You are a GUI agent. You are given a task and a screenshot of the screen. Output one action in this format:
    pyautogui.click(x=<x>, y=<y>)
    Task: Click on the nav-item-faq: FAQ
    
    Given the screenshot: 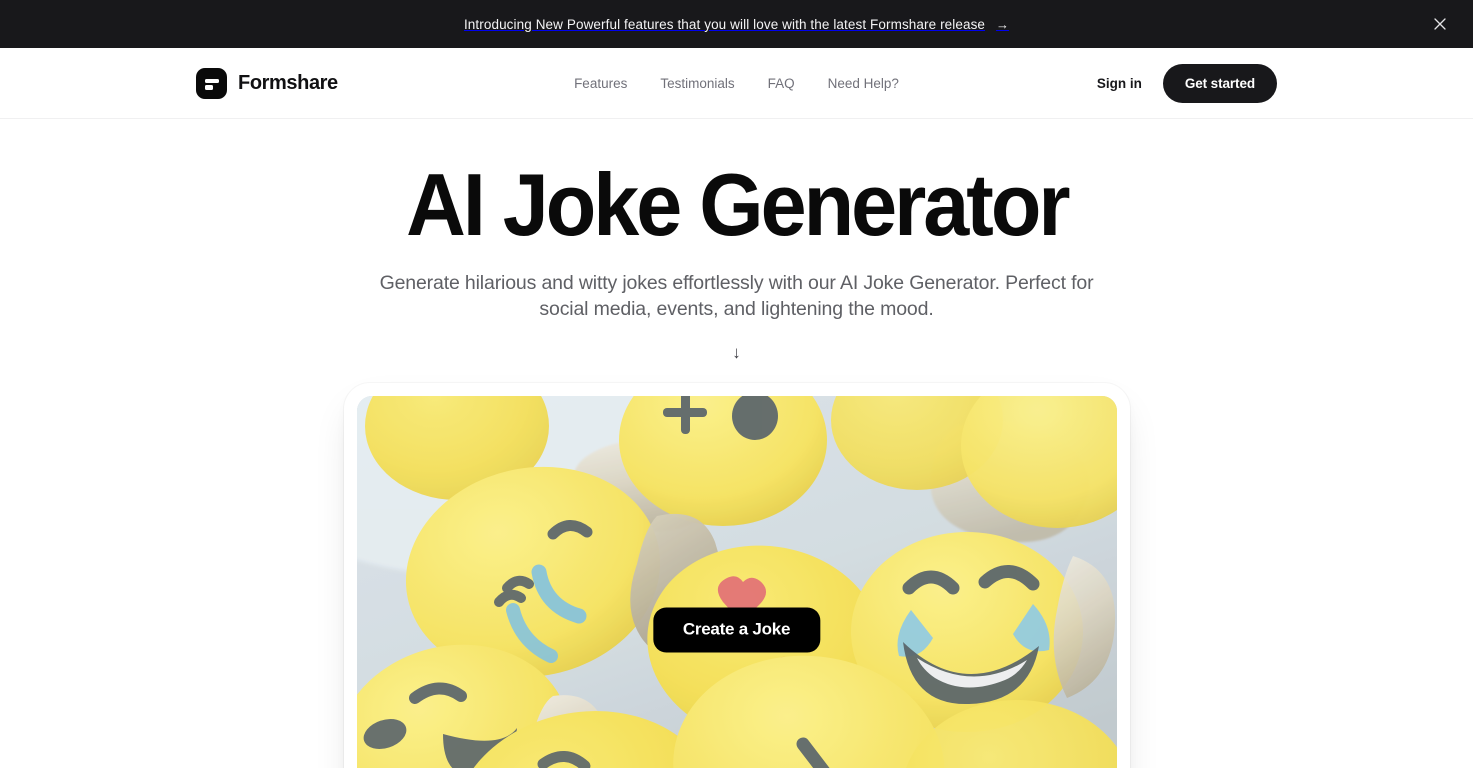 What is the action you would take?
    pyautogui.click(x=781, y=83)
    